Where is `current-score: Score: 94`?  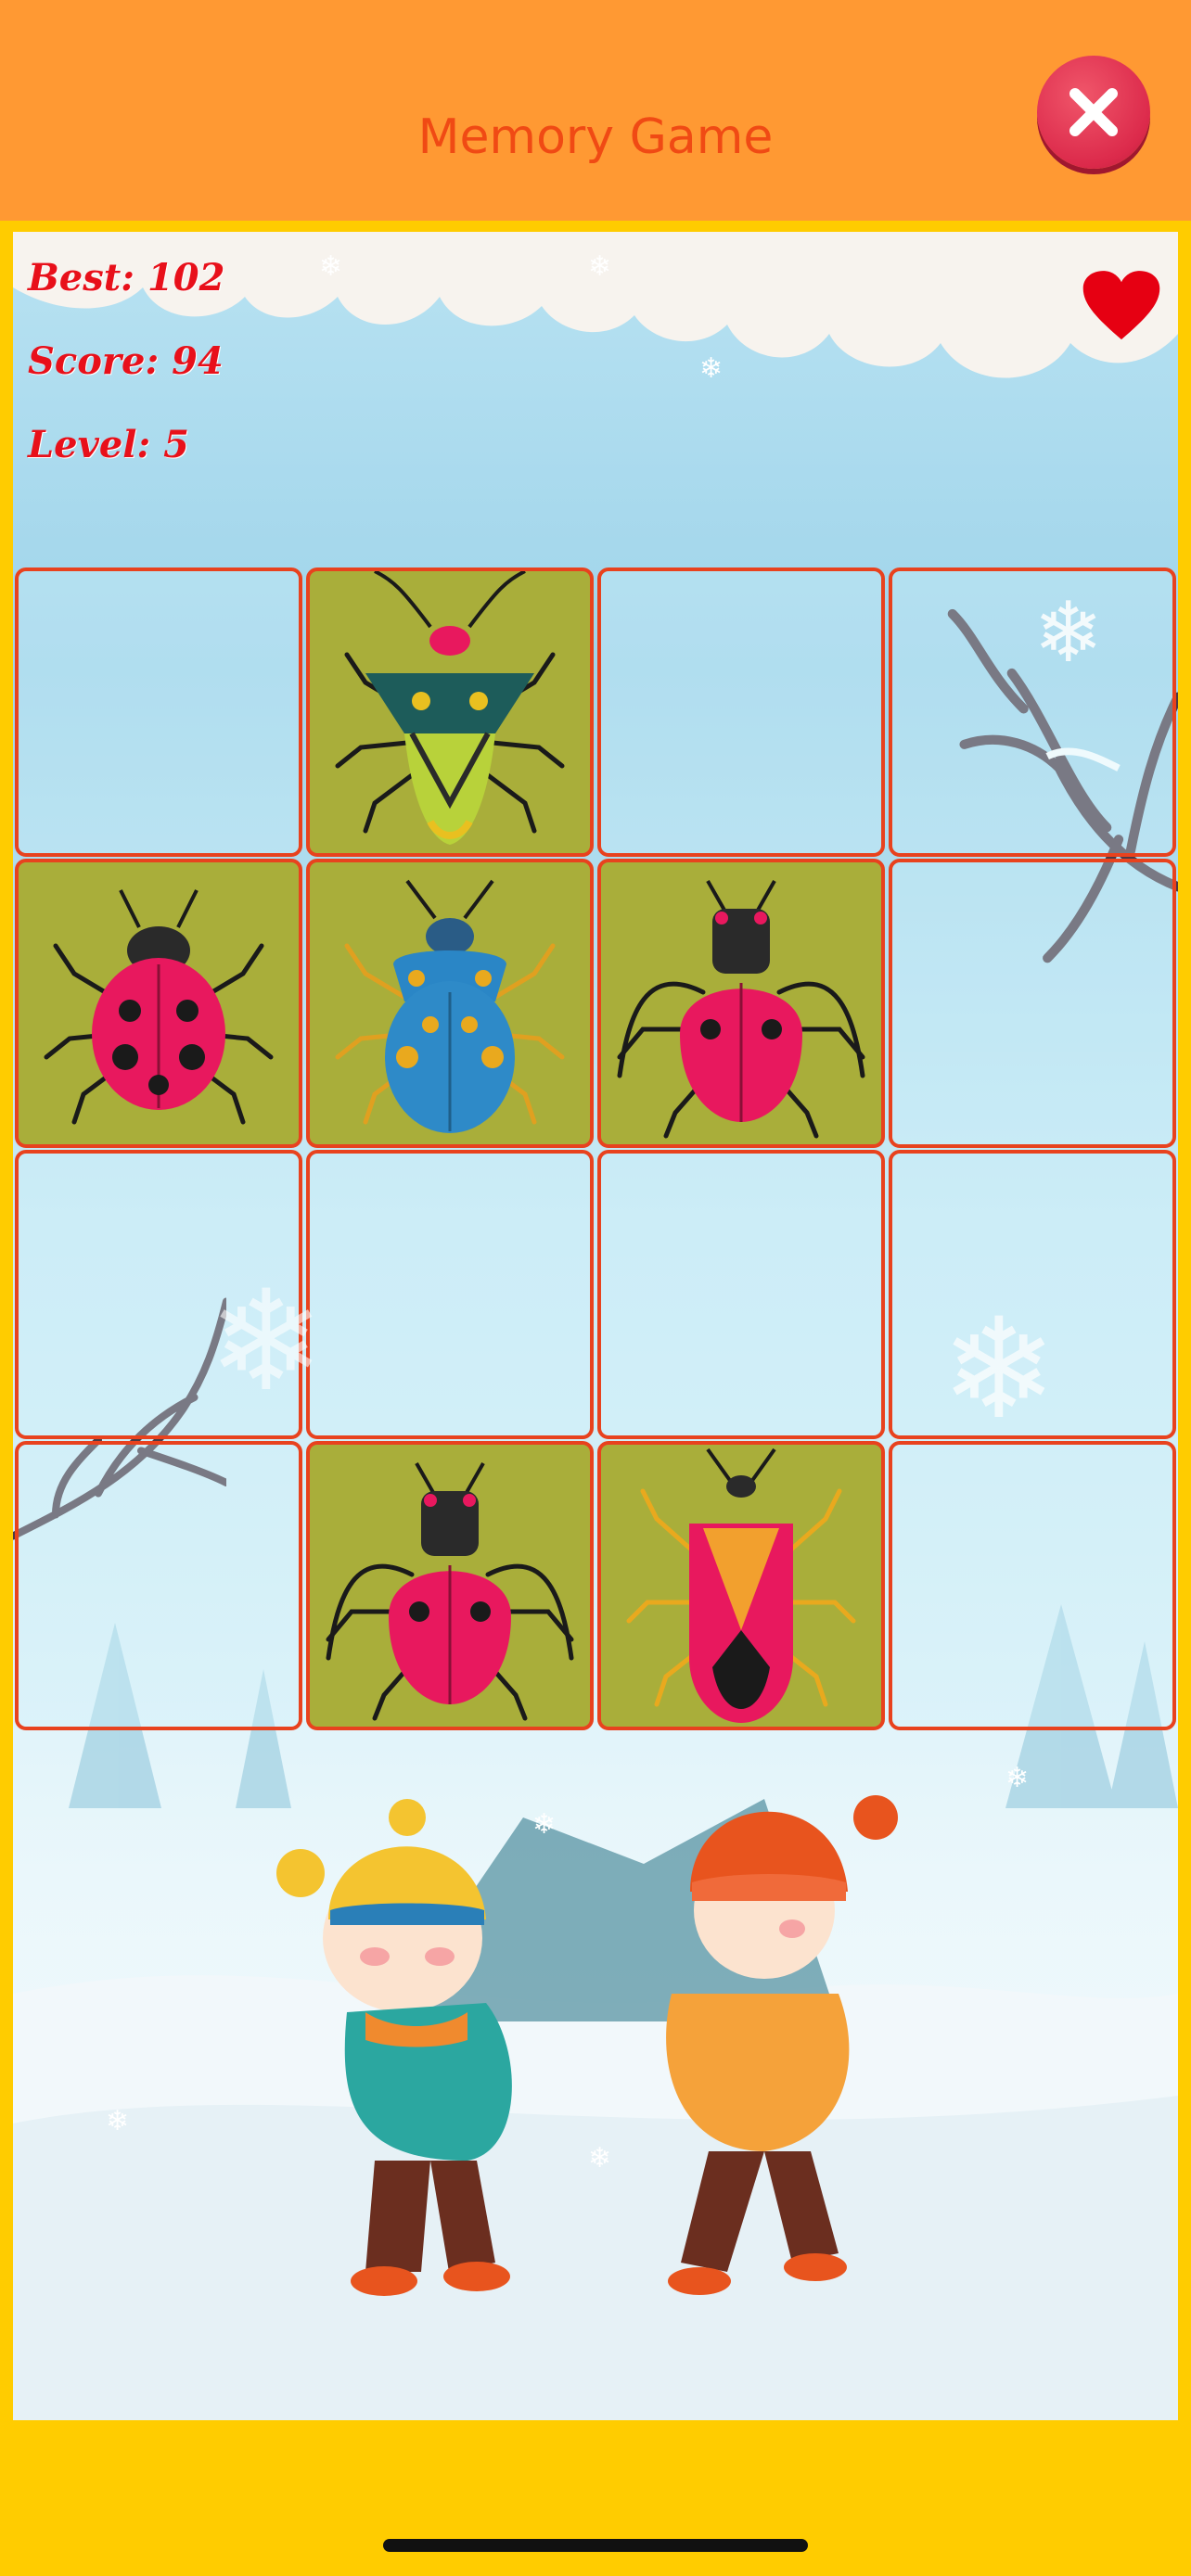
current-score: Score: 94 is located at coordinates (126, 361).